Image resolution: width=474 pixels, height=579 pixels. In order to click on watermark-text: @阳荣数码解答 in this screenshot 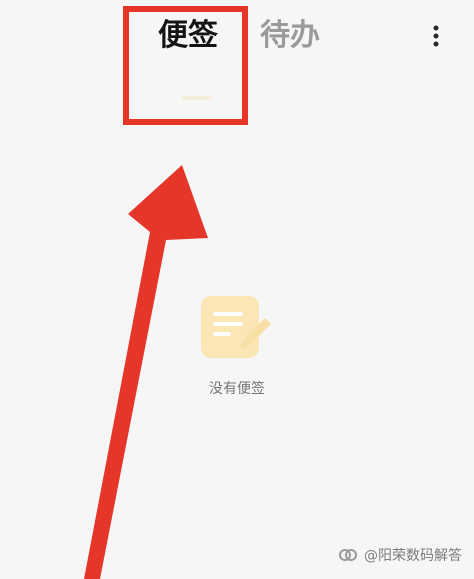, I will do `click(413, 556)`.